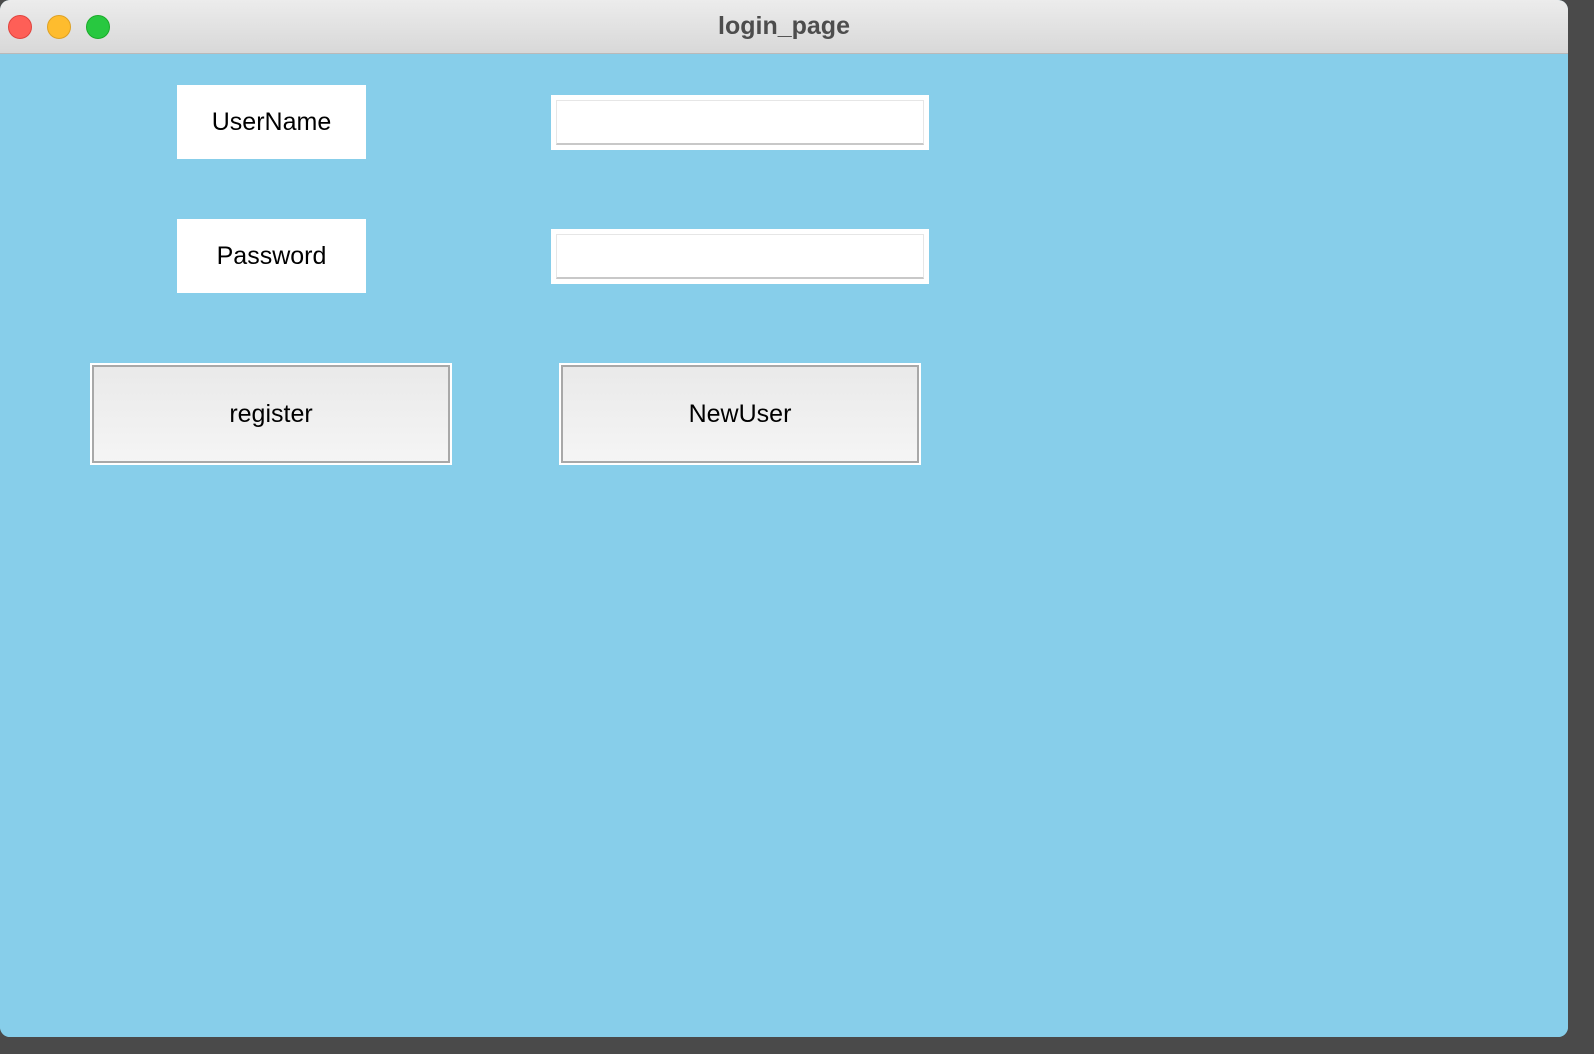 This screenshot has height=1054, width=1594. I want to click on window-title: login_page, so click(784, 26).